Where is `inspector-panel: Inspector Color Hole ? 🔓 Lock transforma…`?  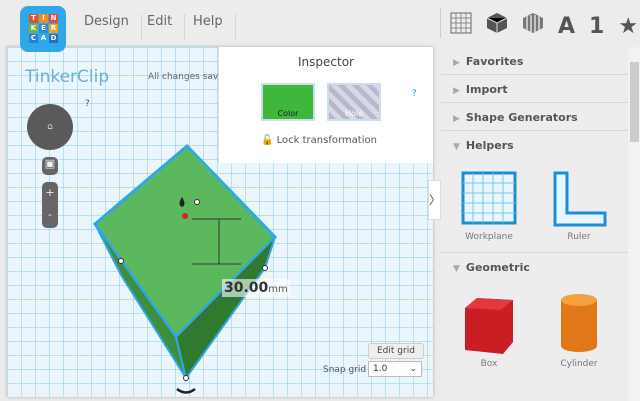
inspector-panel: Inspector Color Hole ? 🔓 Lock transforma… is located at coordinates (325, 105).